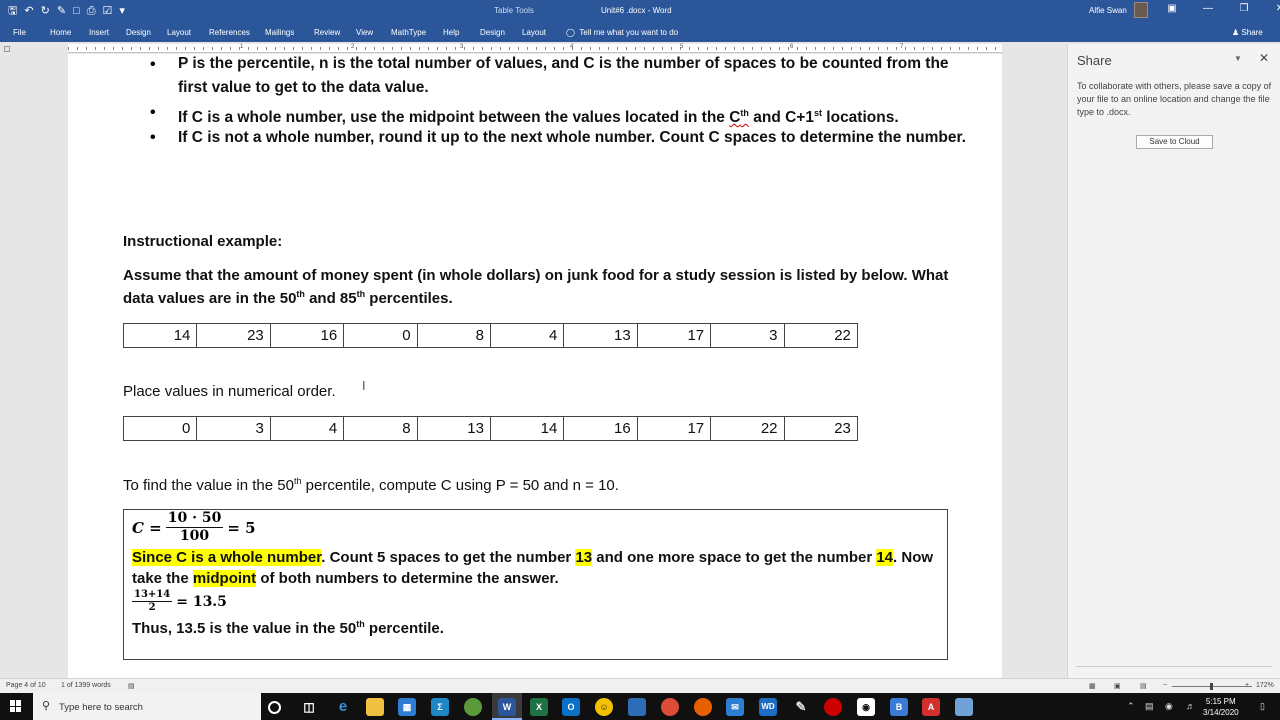 This screenshot has width=1280, height=720. I want to click on mail-icon: ✉, so click(735, 707).